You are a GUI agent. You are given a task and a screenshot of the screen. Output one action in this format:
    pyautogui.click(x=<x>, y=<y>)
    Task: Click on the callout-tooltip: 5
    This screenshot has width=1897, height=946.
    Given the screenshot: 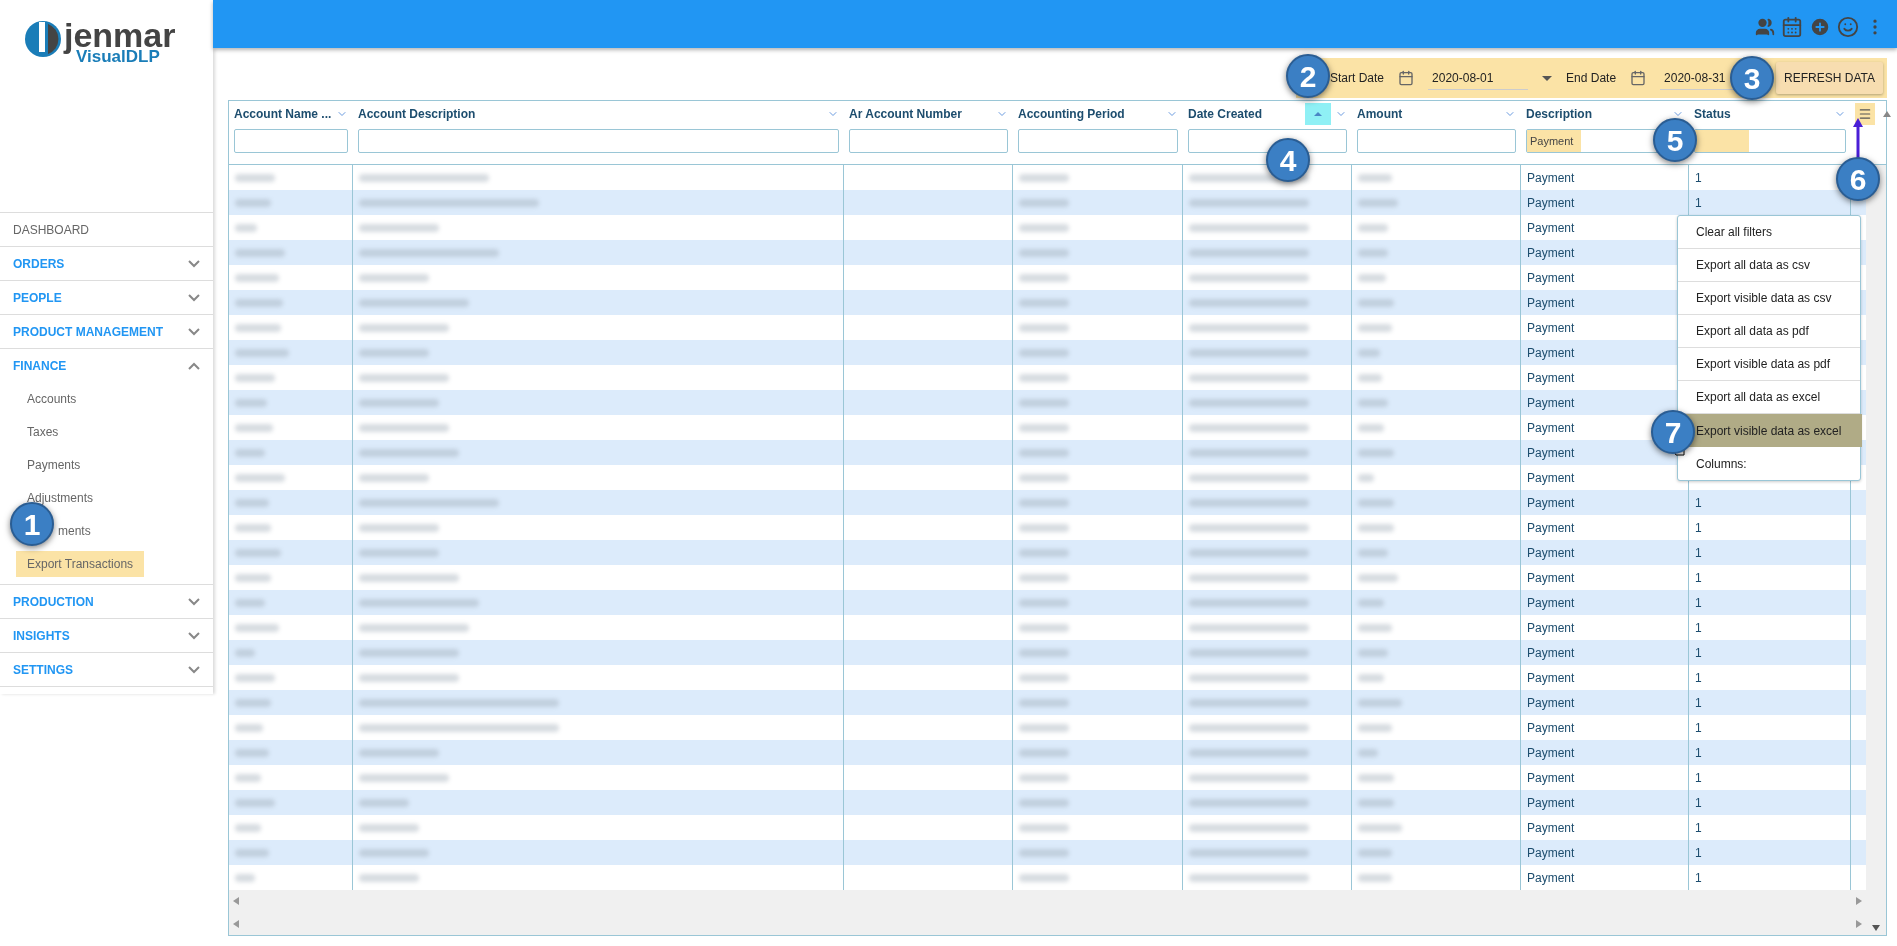 What is the action you would take?
    pyautogui.click(x=1675, y=140)
    